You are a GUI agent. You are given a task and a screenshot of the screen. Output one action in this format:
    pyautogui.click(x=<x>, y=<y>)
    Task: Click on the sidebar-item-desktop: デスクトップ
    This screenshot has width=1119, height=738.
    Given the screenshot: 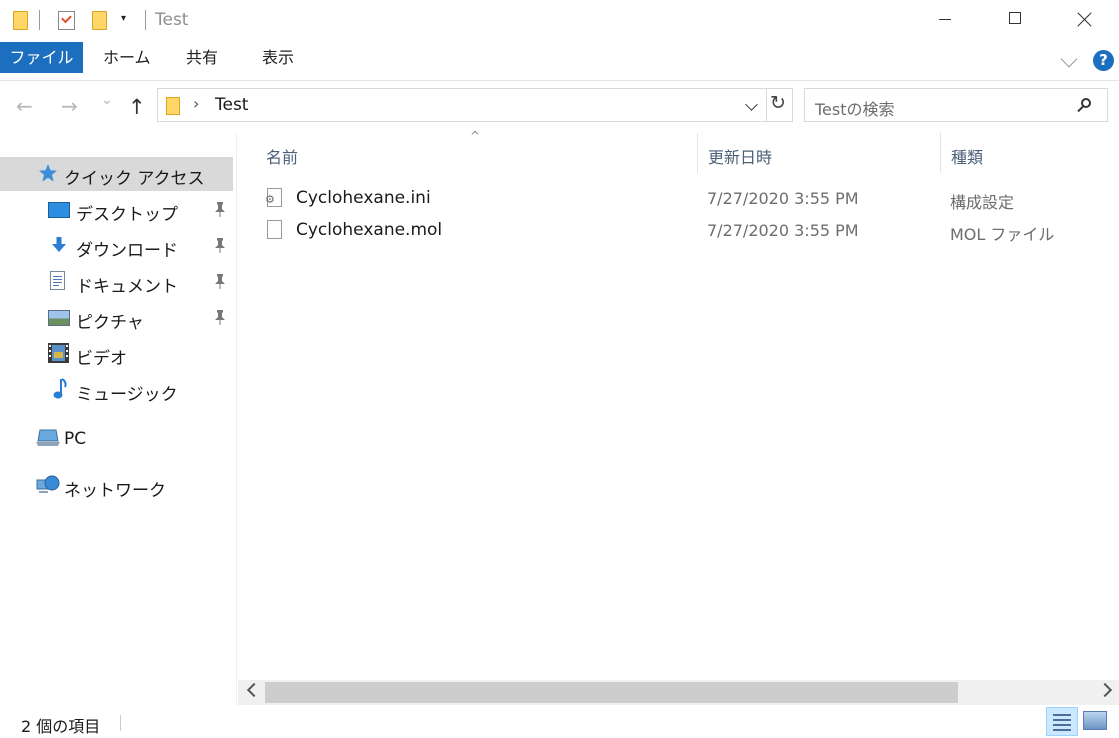 What is the action you would take?
    pyautogui.click(x=116, y=210)
    